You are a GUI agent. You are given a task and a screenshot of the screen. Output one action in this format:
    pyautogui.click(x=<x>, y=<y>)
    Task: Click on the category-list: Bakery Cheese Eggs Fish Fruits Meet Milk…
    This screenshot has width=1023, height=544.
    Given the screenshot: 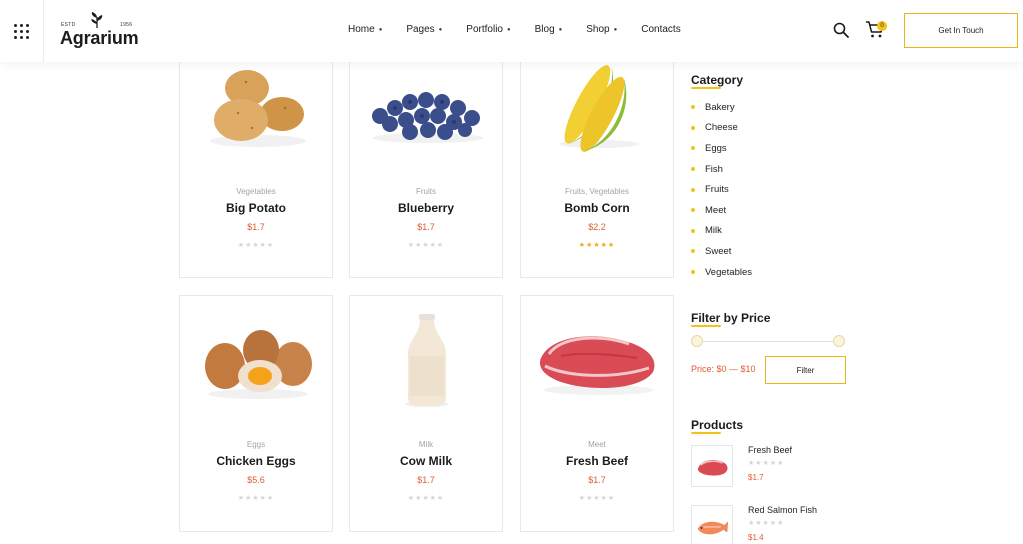 What is the action you would take?
    pyautogui.click(x=721, y=189)
    